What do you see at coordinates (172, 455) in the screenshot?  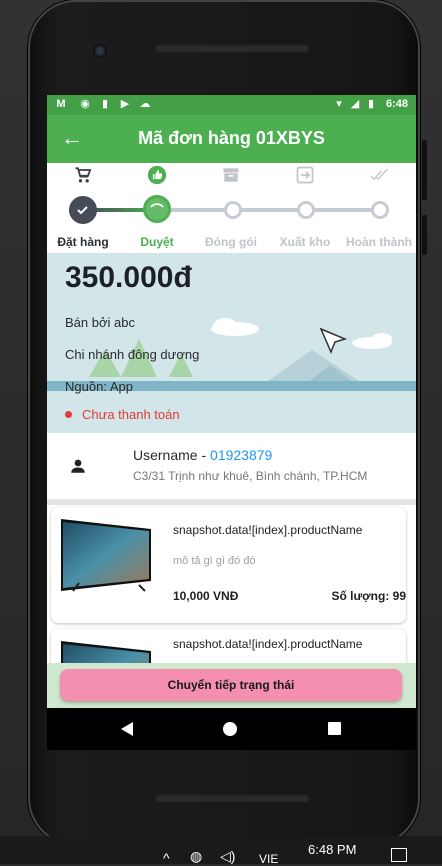 I see `customer-username: Username -` at bounding box center [172, 455].